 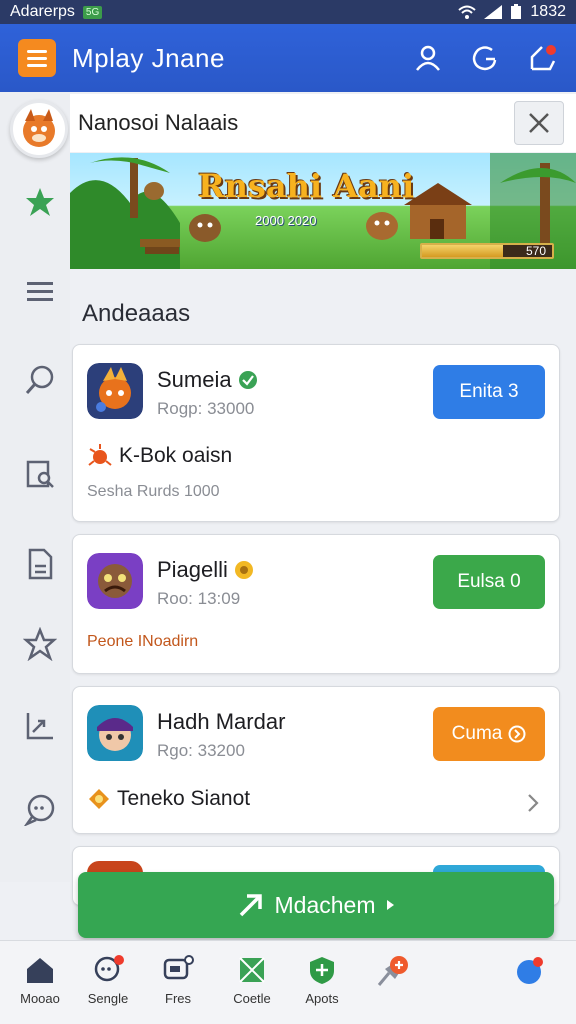 I want to click on message-icon, so click(x=178, y=967).